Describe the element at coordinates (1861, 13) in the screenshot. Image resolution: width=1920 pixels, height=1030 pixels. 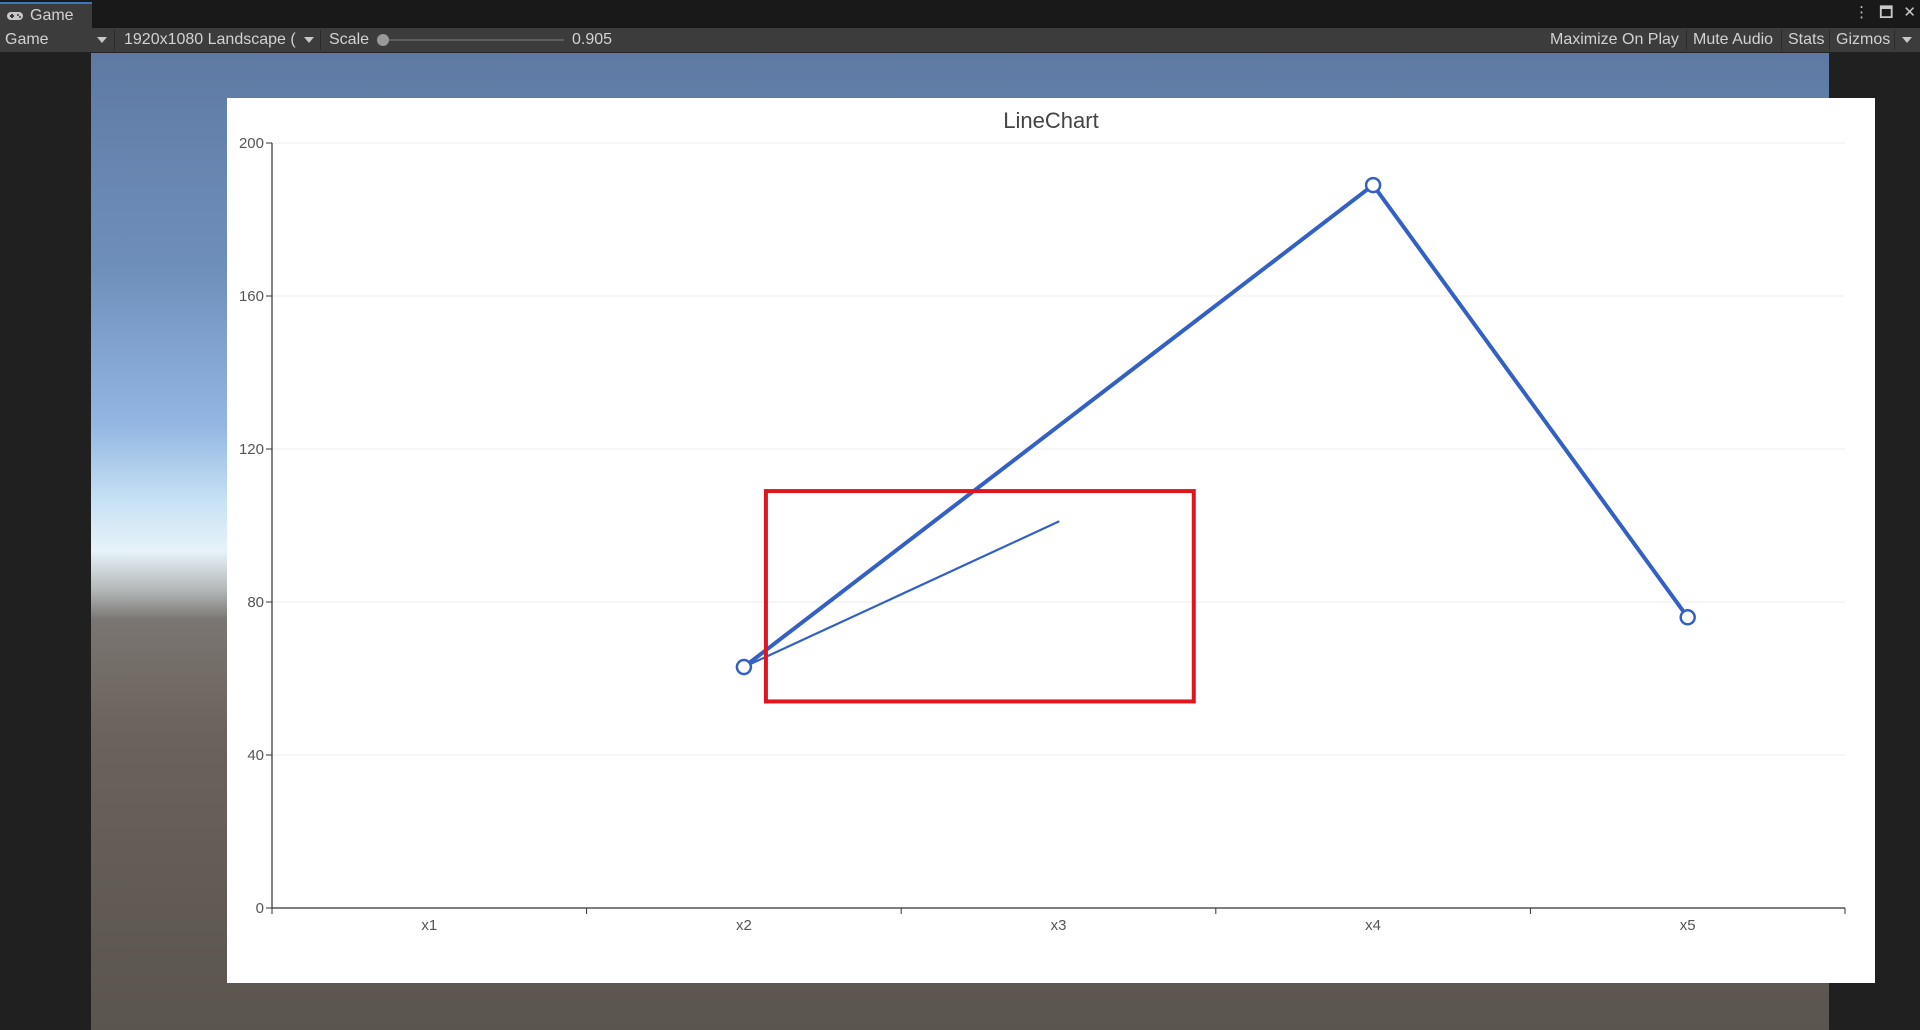
I see `more-options-icon: ⋮` at that location.